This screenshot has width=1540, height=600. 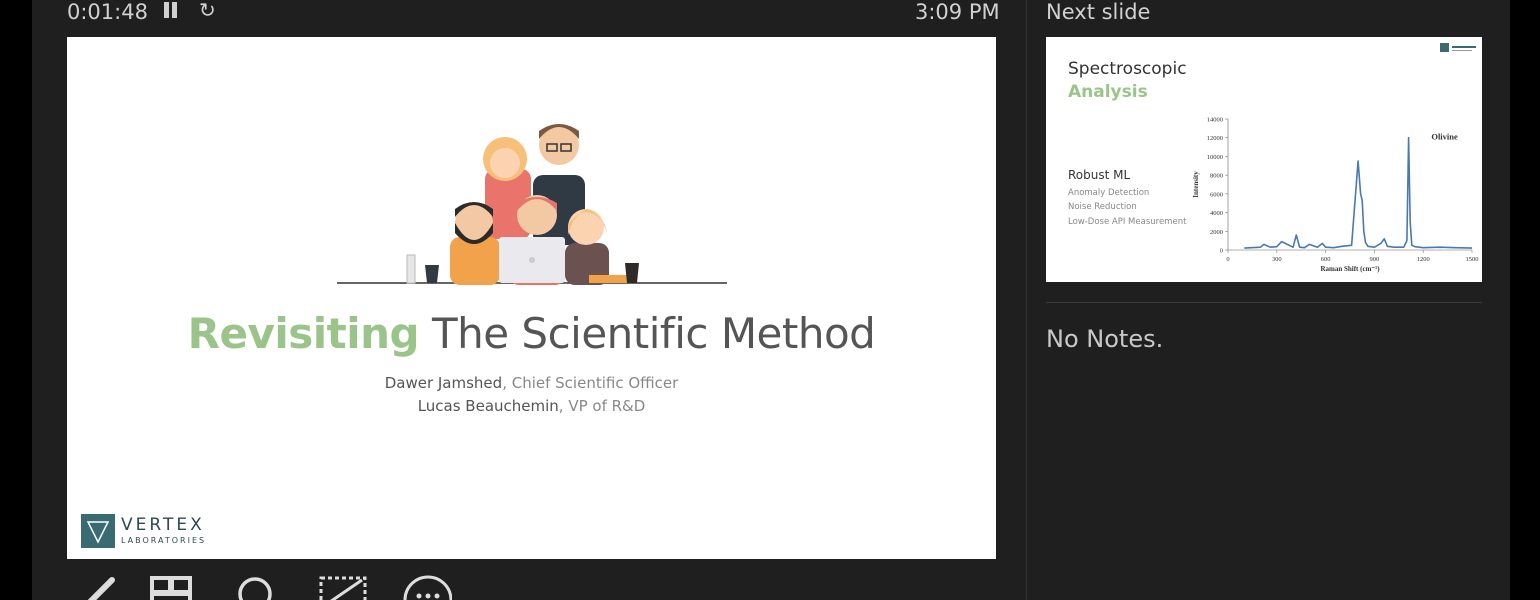 What do you see at coordinates (602, 406) in the screenshot?
I see `presenter-role: , VP of R&D` at bounding box center [602, 406].